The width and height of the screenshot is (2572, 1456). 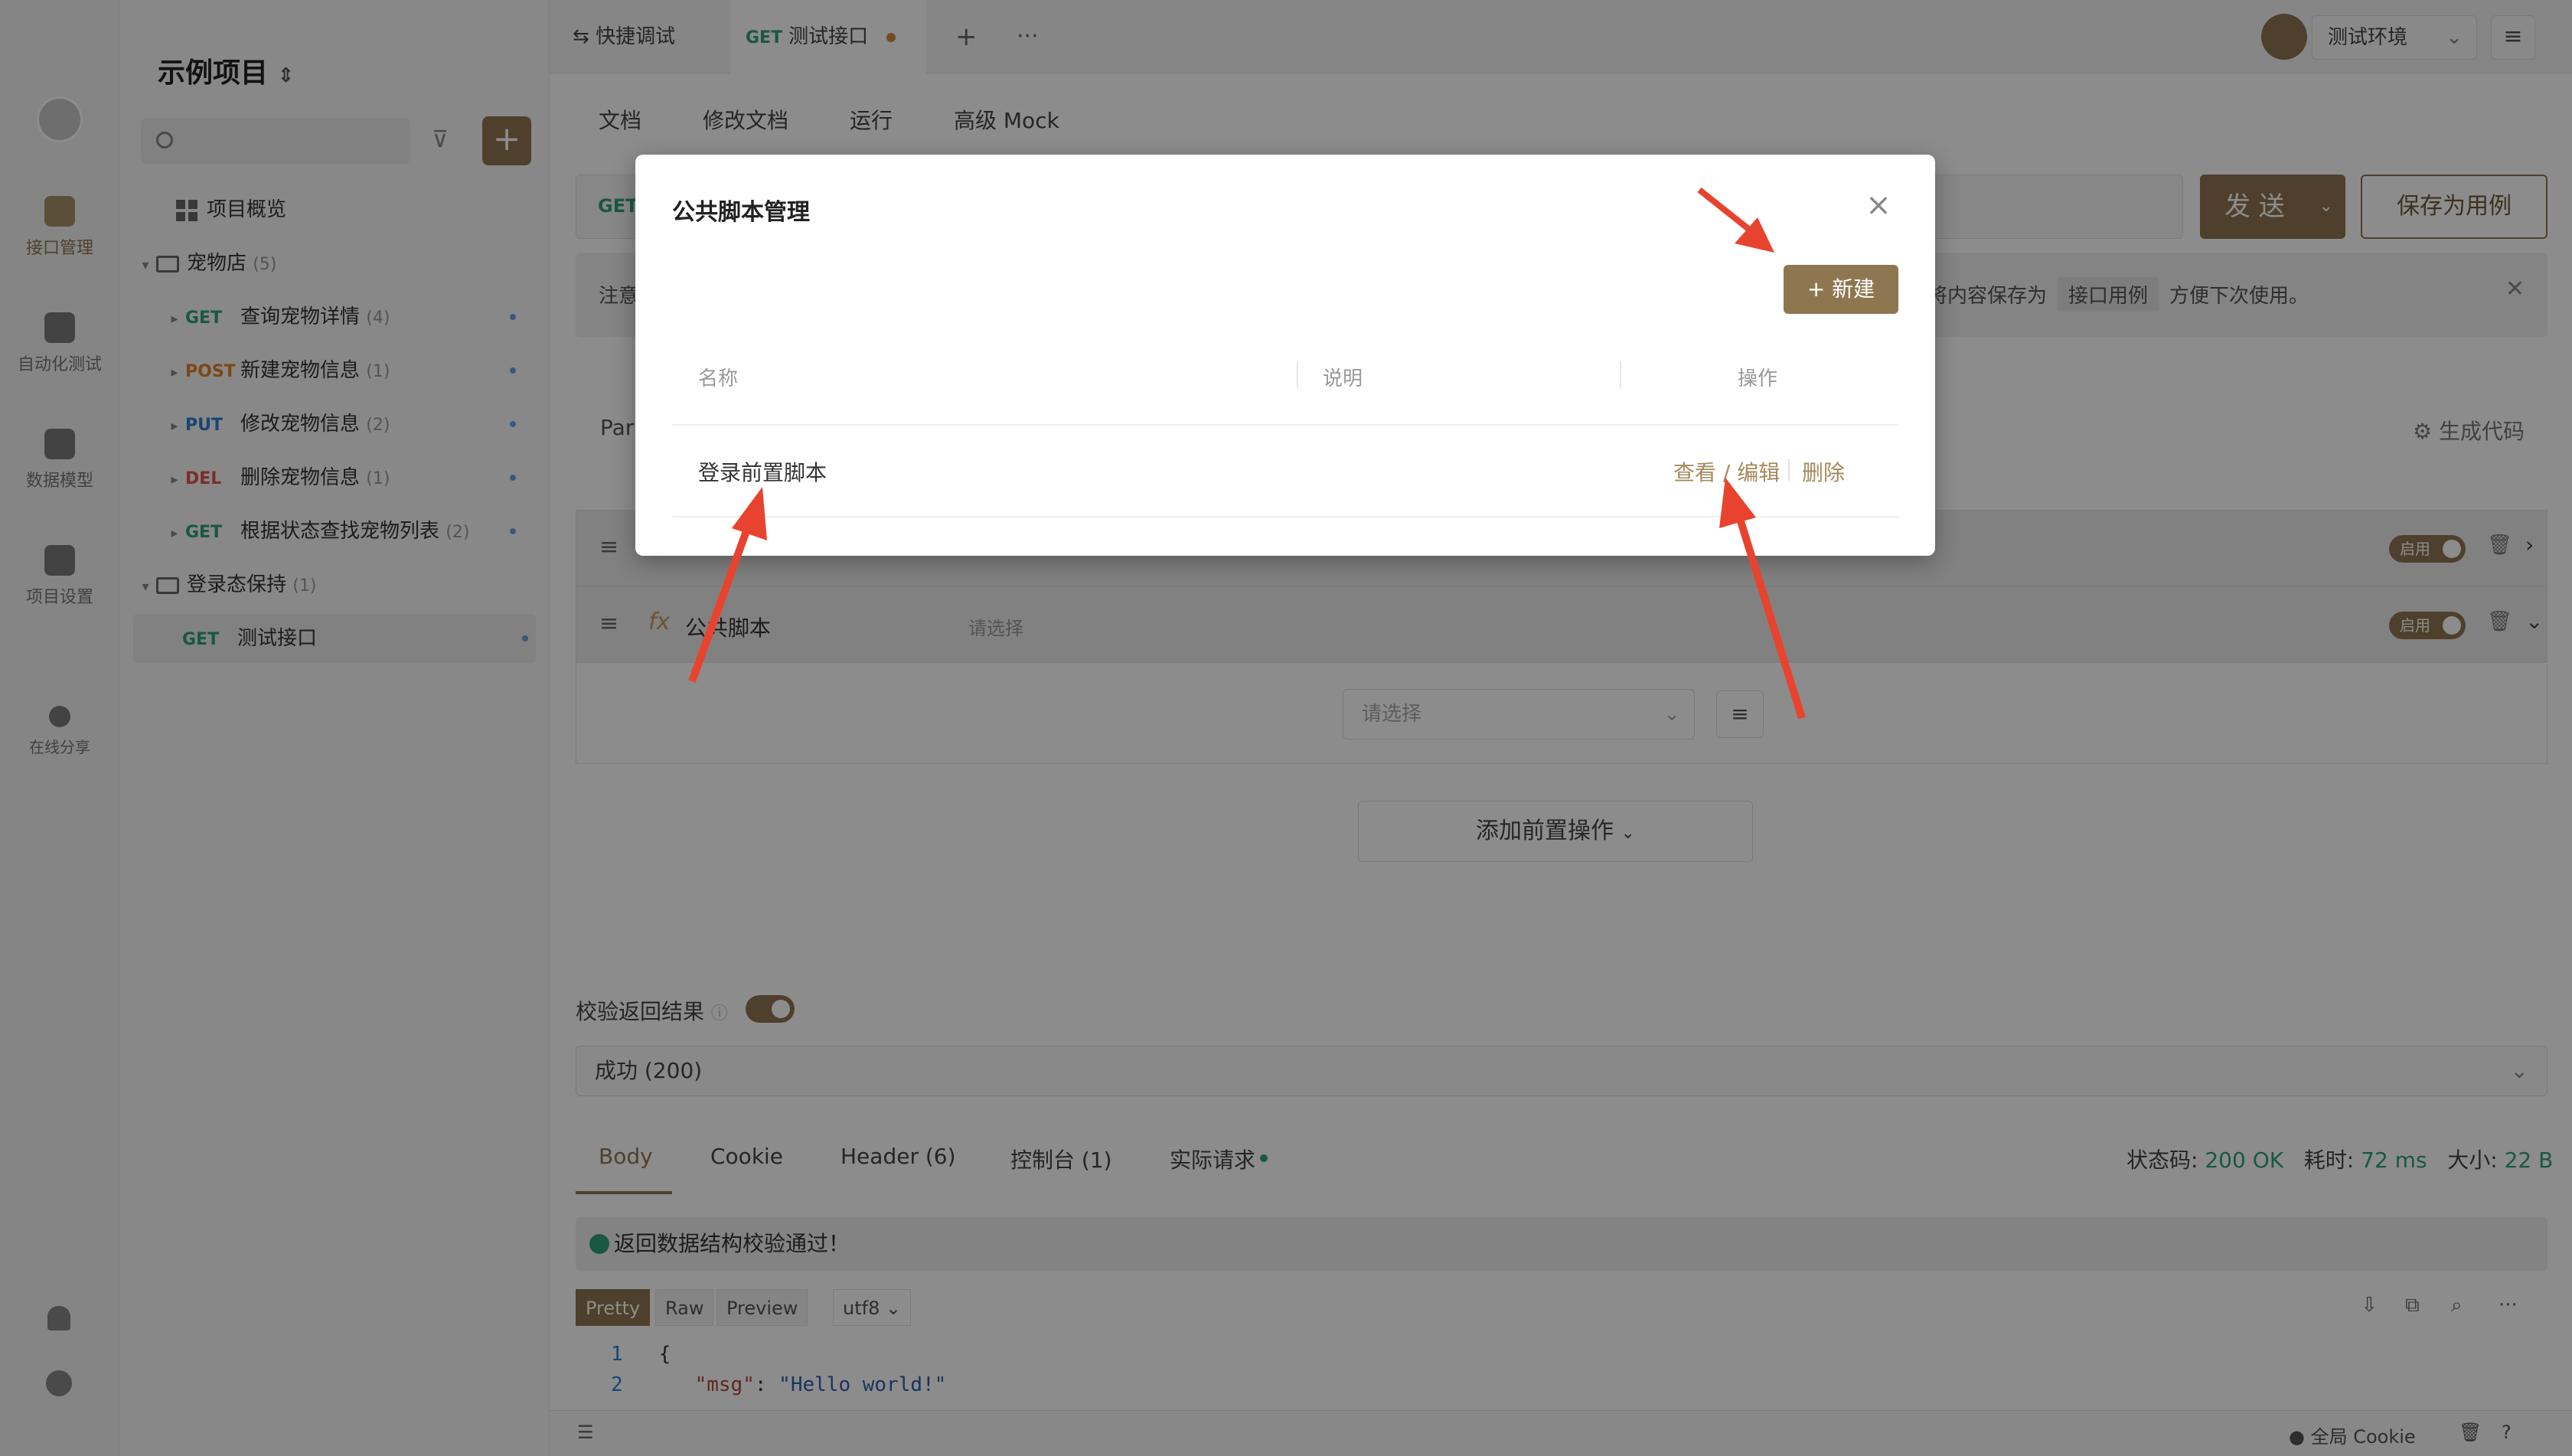 I want to click on view-edit-link: 查看 / 编辑, so click(x=1726, y=471).